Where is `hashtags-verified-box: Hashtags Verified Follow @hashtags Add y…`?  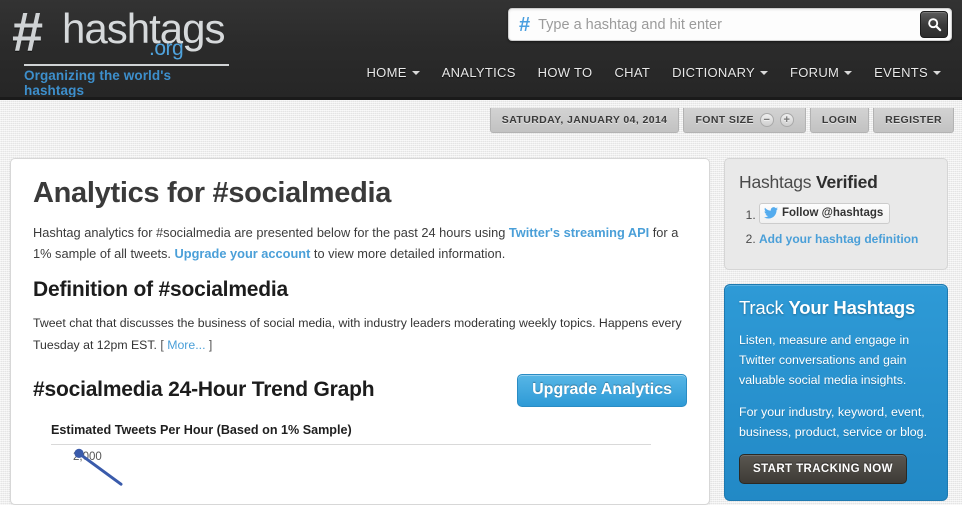
hashtags-verified-box: Hashtags Verified Follow @hashtags Add y… is located at coordinates (836, 214).